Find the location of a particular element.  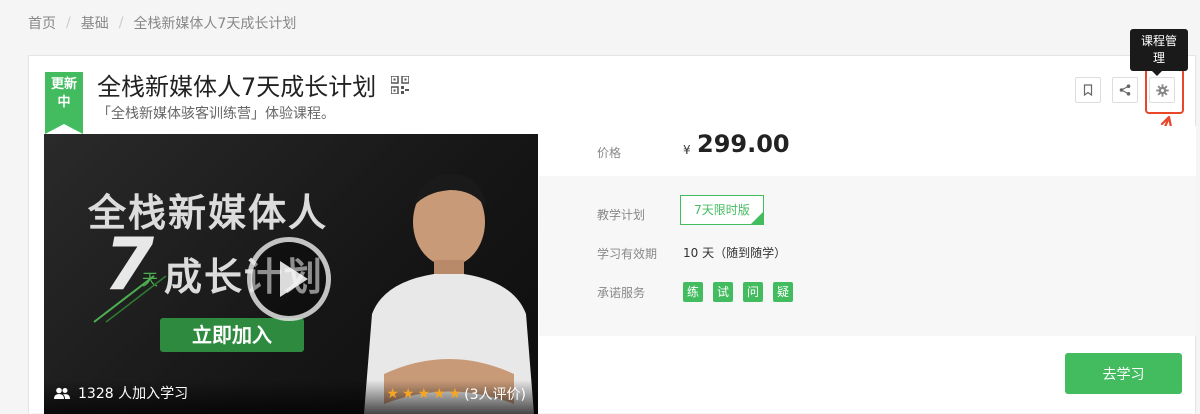

start-learning-button: 去学习 is located at coordinates (1123, 373).